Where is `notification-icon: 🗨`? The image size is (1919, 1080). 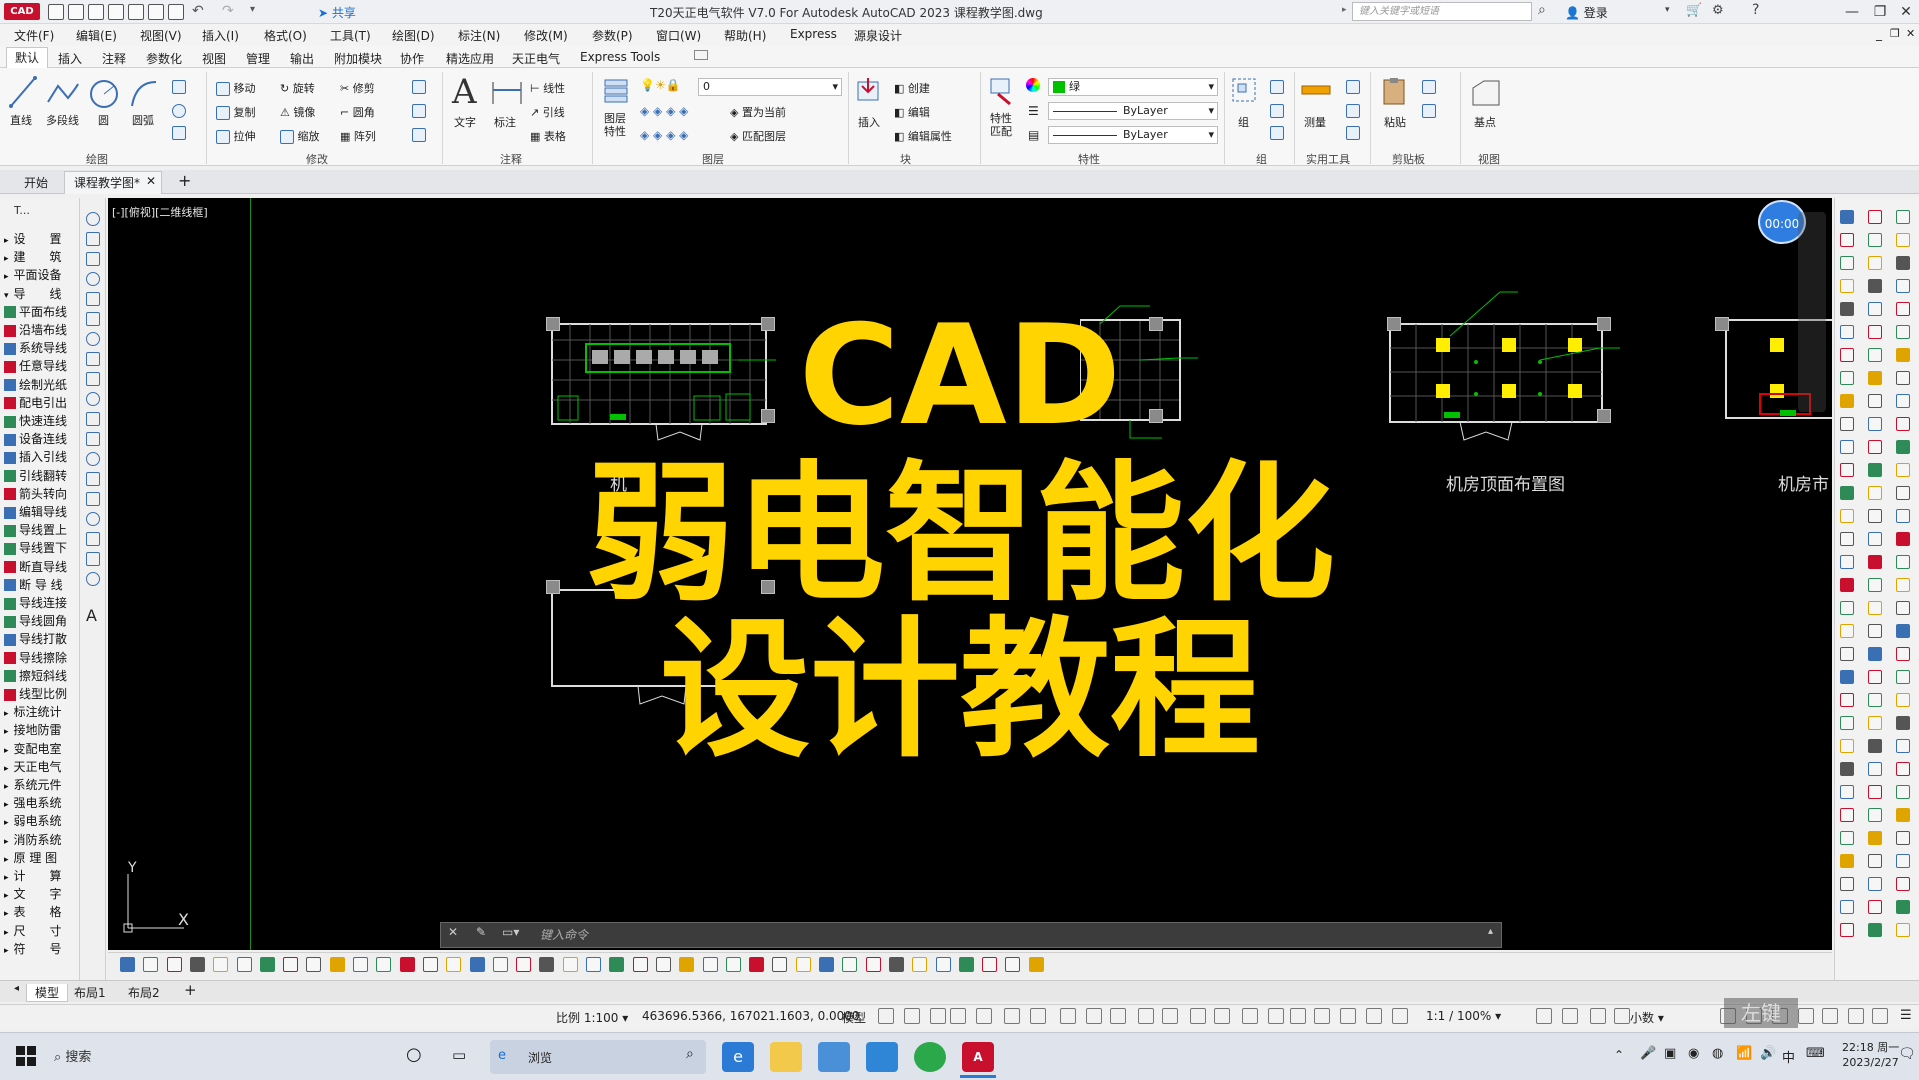
notification-icon: 🗨 is located at coordinates (1907, 1054).